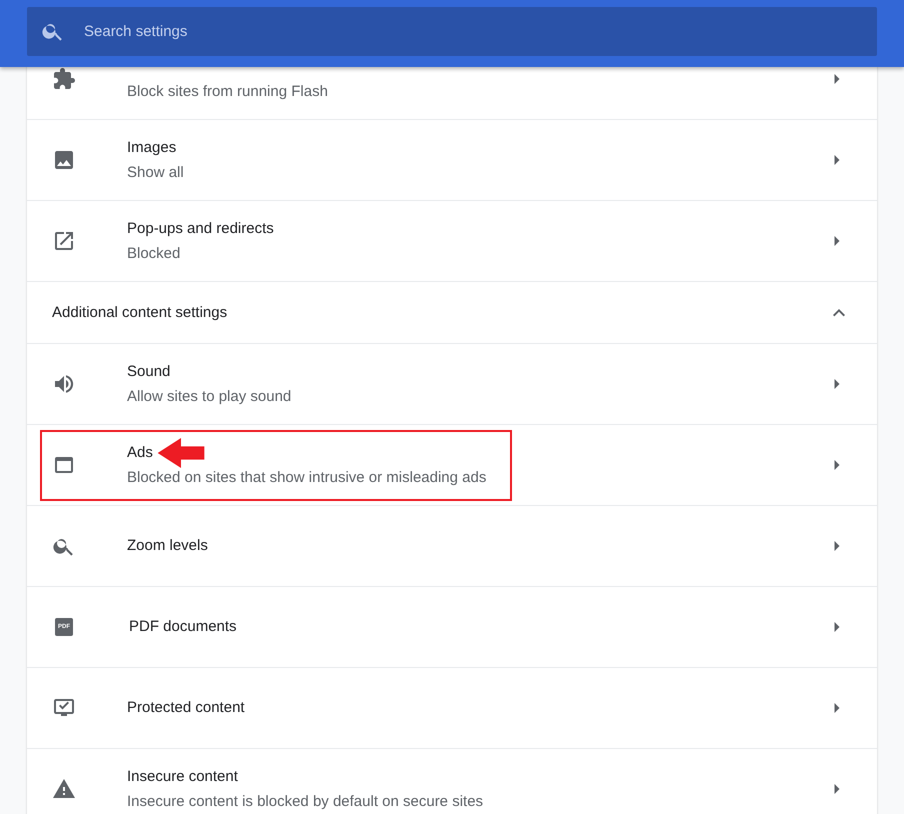 Image resolution: width=904 pixels, height=814 pixels. What do you see at coordinates (64, 241) in the screenshot?
I see `external-link-icon` at bounding box center [64, 241].